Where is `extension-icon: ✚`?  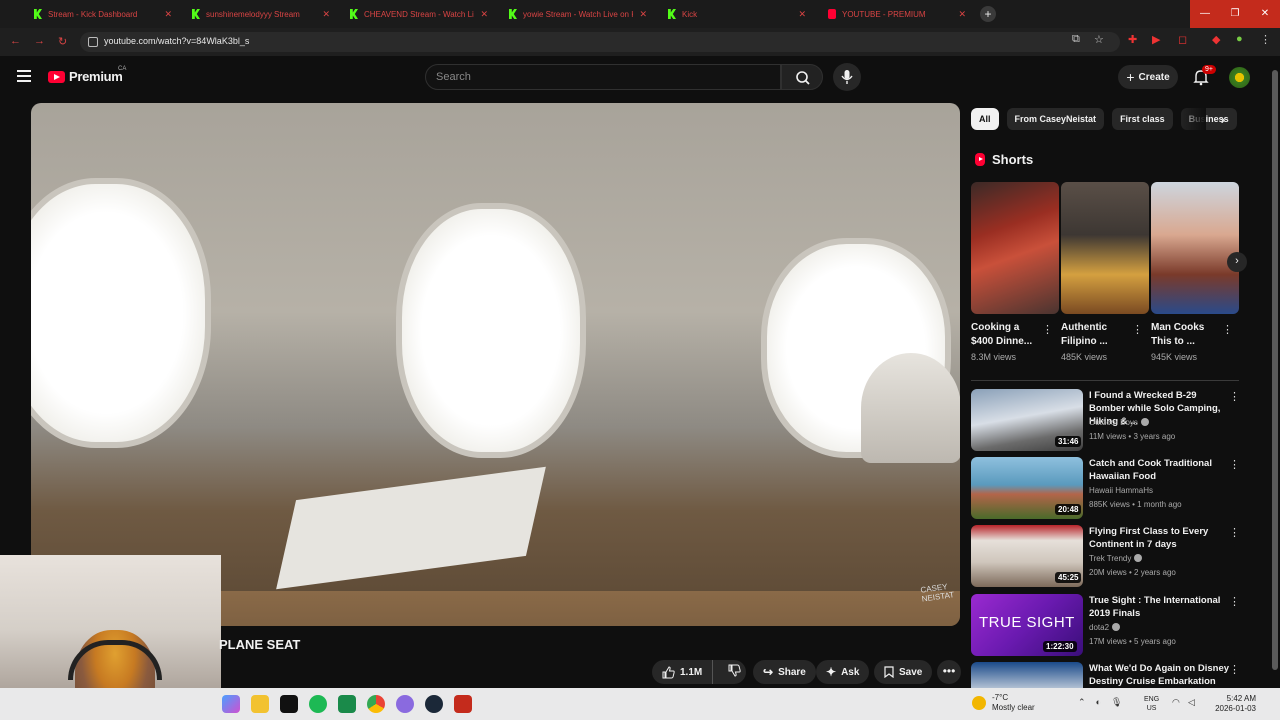
extension-icon: ✚ is located at coordinates (1132, 39).